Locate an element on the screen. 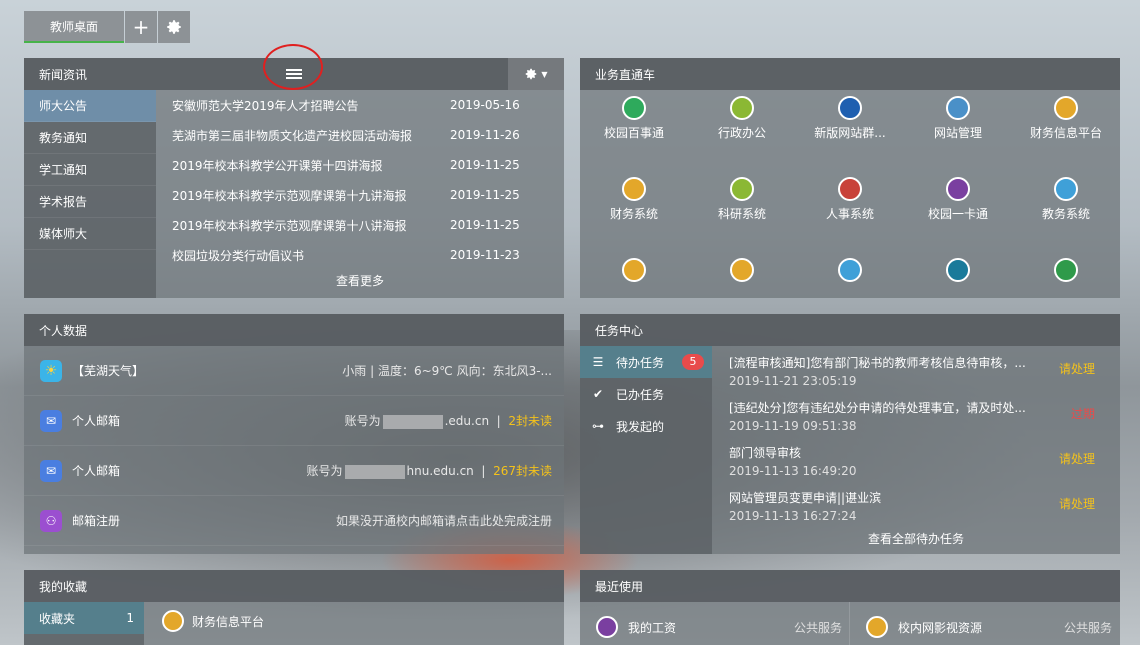  pending-count-badge: 5 is located at coordinates (693, 362).